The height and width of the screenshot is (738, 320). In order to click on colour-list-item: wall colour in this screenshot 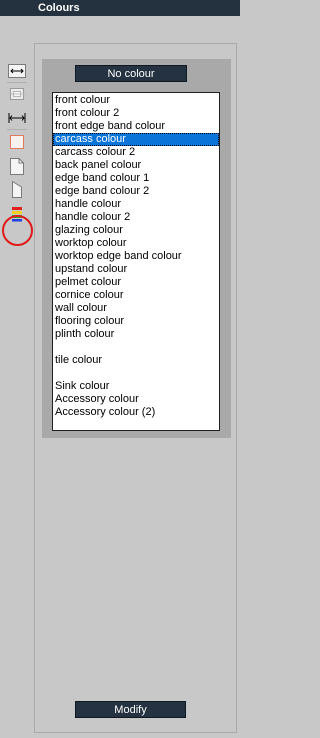, I will do `click(136, 308)`.